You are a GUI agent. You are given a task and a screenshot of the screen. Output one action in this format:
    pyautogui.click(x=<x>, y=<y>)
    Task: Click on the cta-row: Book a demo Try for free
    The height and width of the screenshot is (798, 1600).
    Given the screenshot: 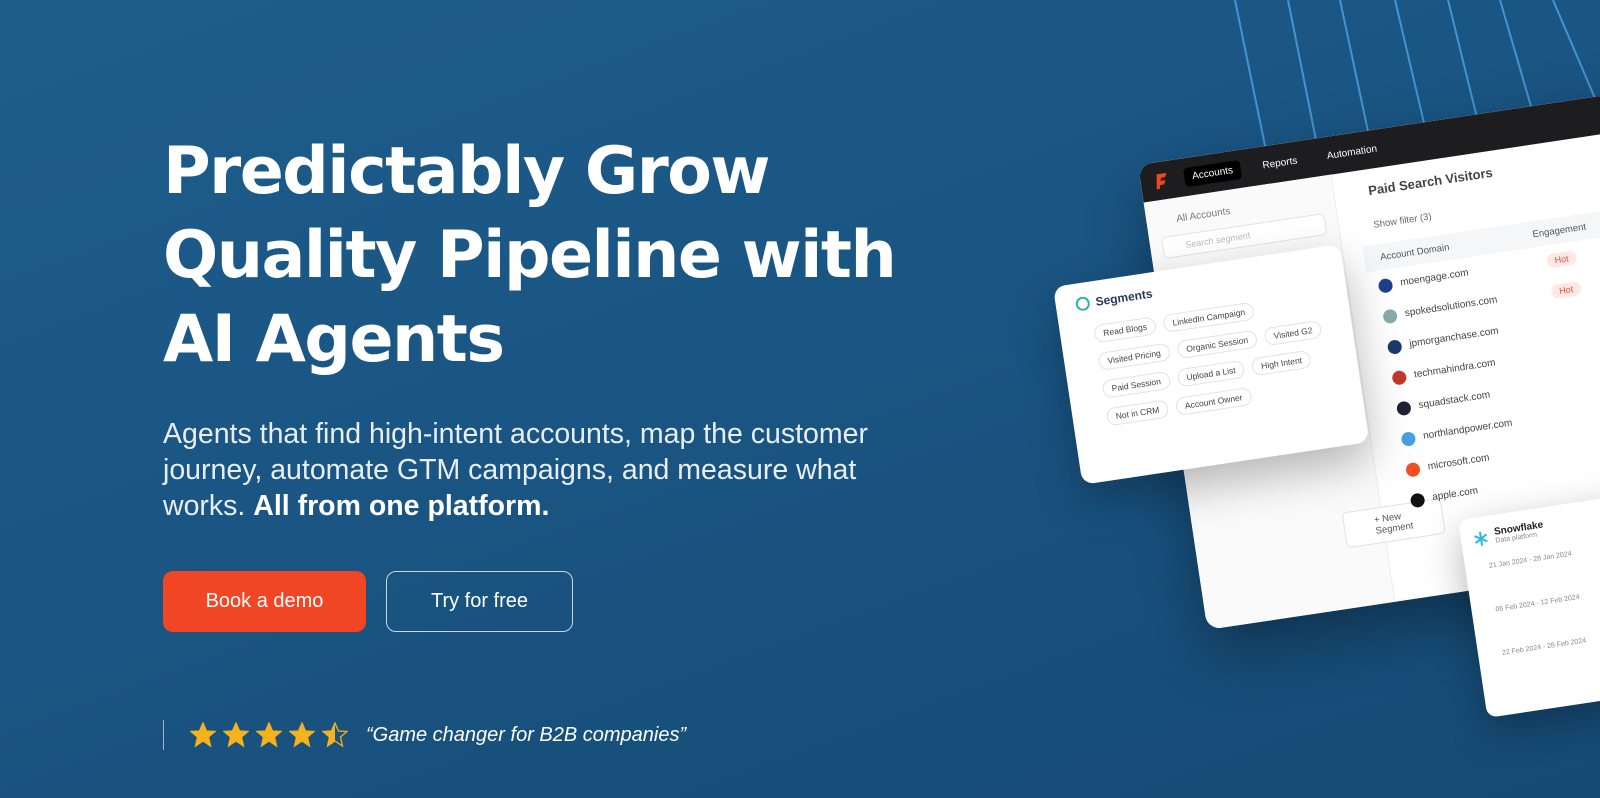 What is the action you would take?
    pyautogui.click(x=368, y=601)
    